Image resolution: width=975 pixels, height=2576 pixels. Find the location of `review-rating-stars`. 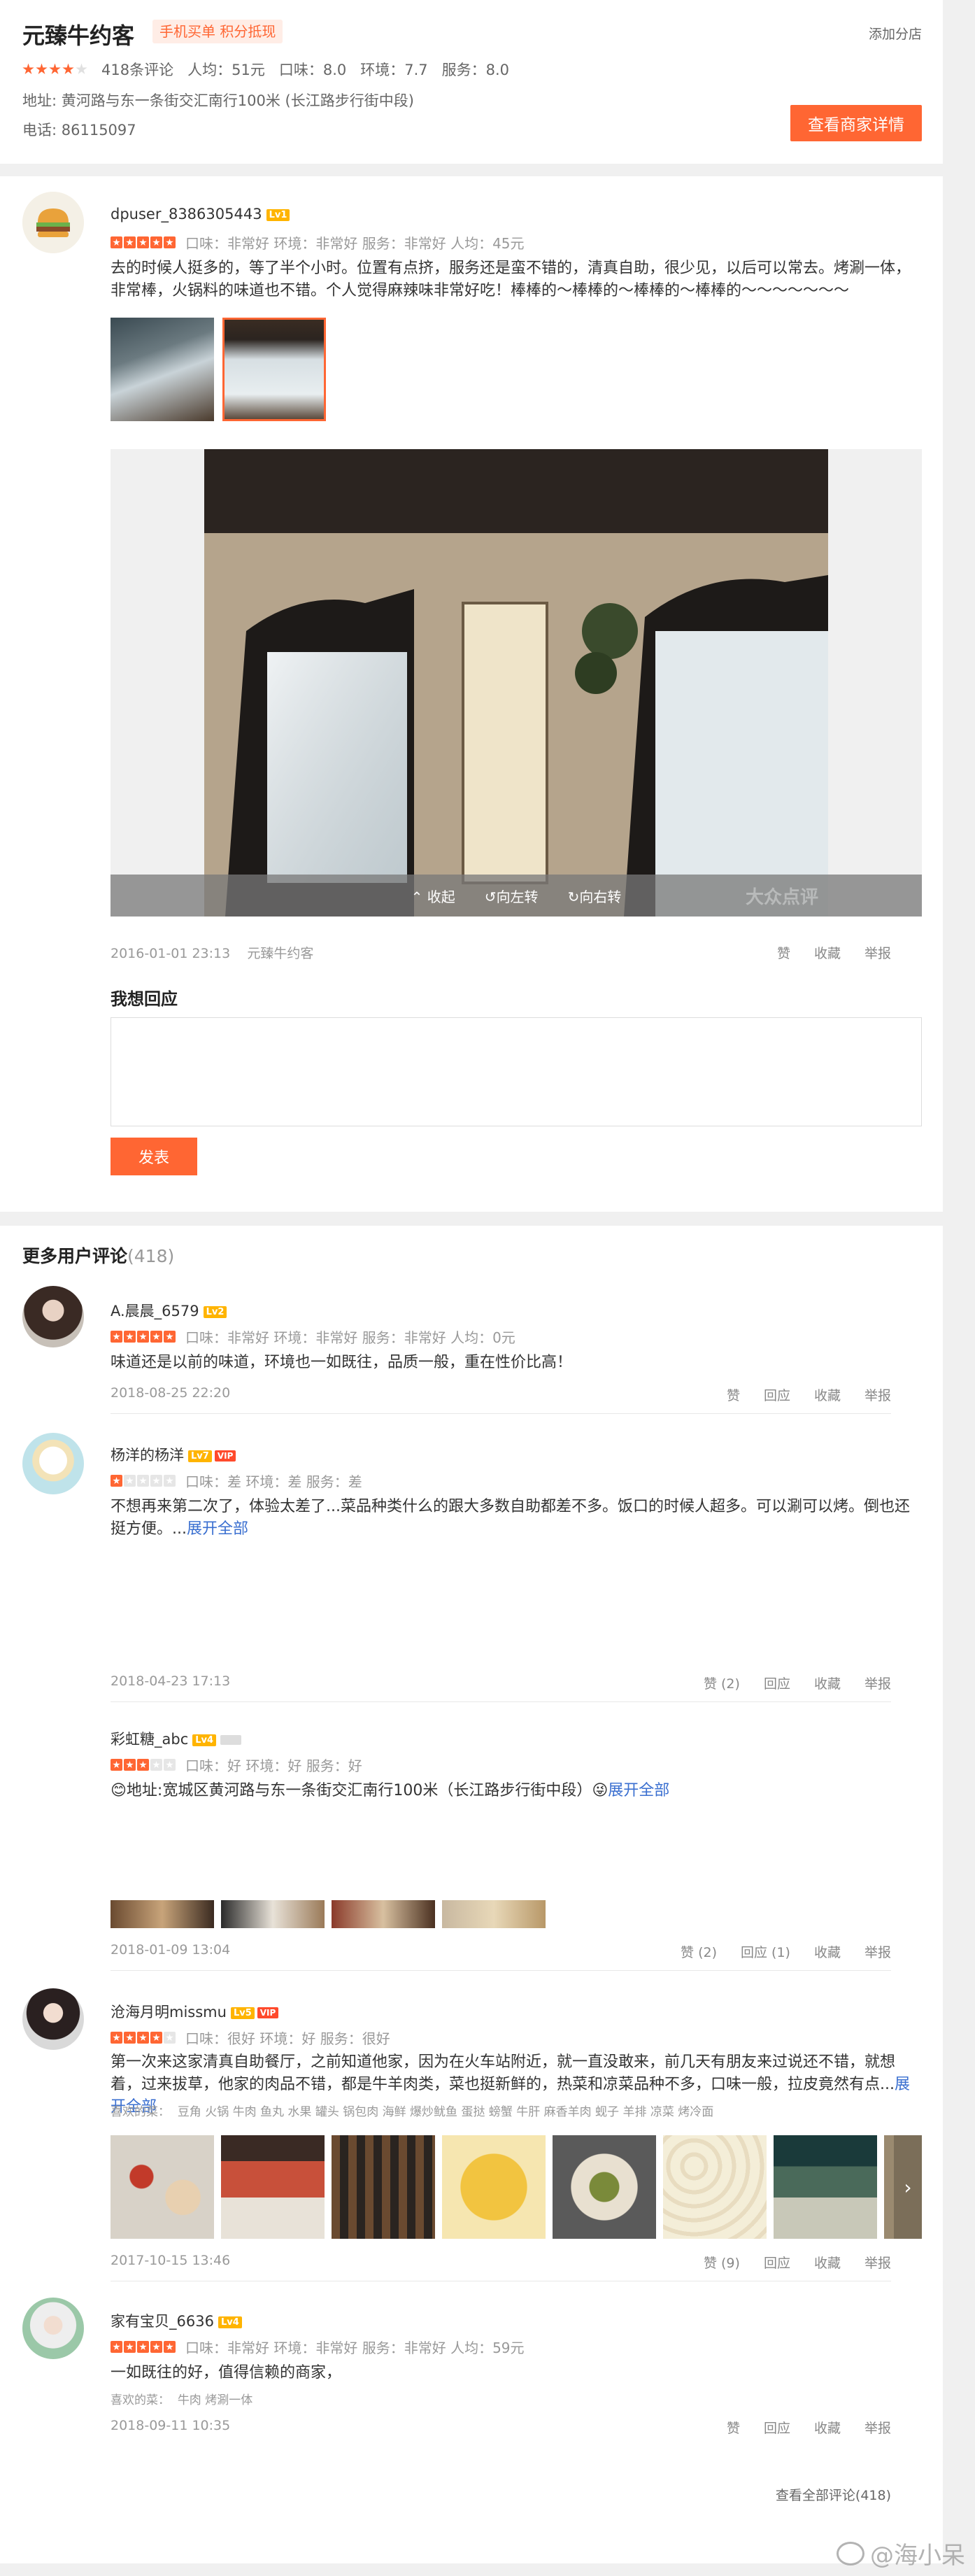

review-rating-stars is located at coordinates (143, 242).